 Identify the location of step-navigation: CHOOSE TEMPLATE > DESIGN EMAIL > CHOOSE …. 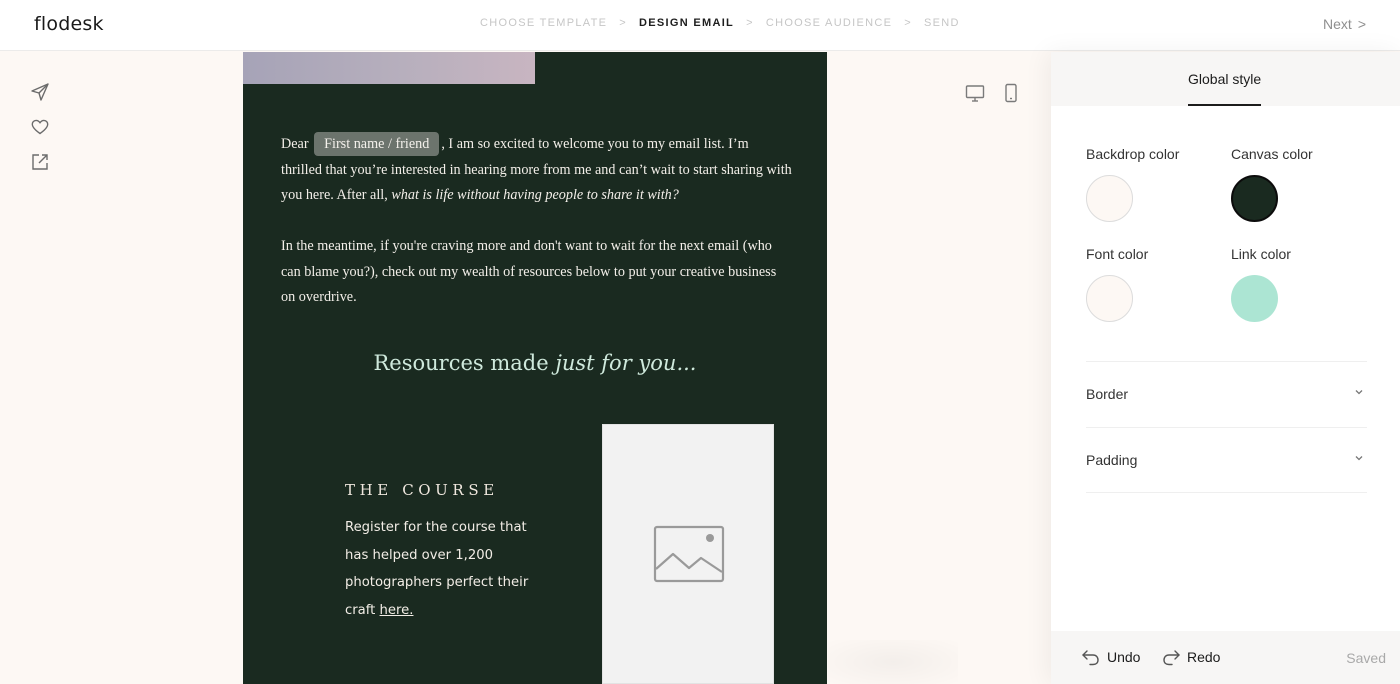
(720, 23).